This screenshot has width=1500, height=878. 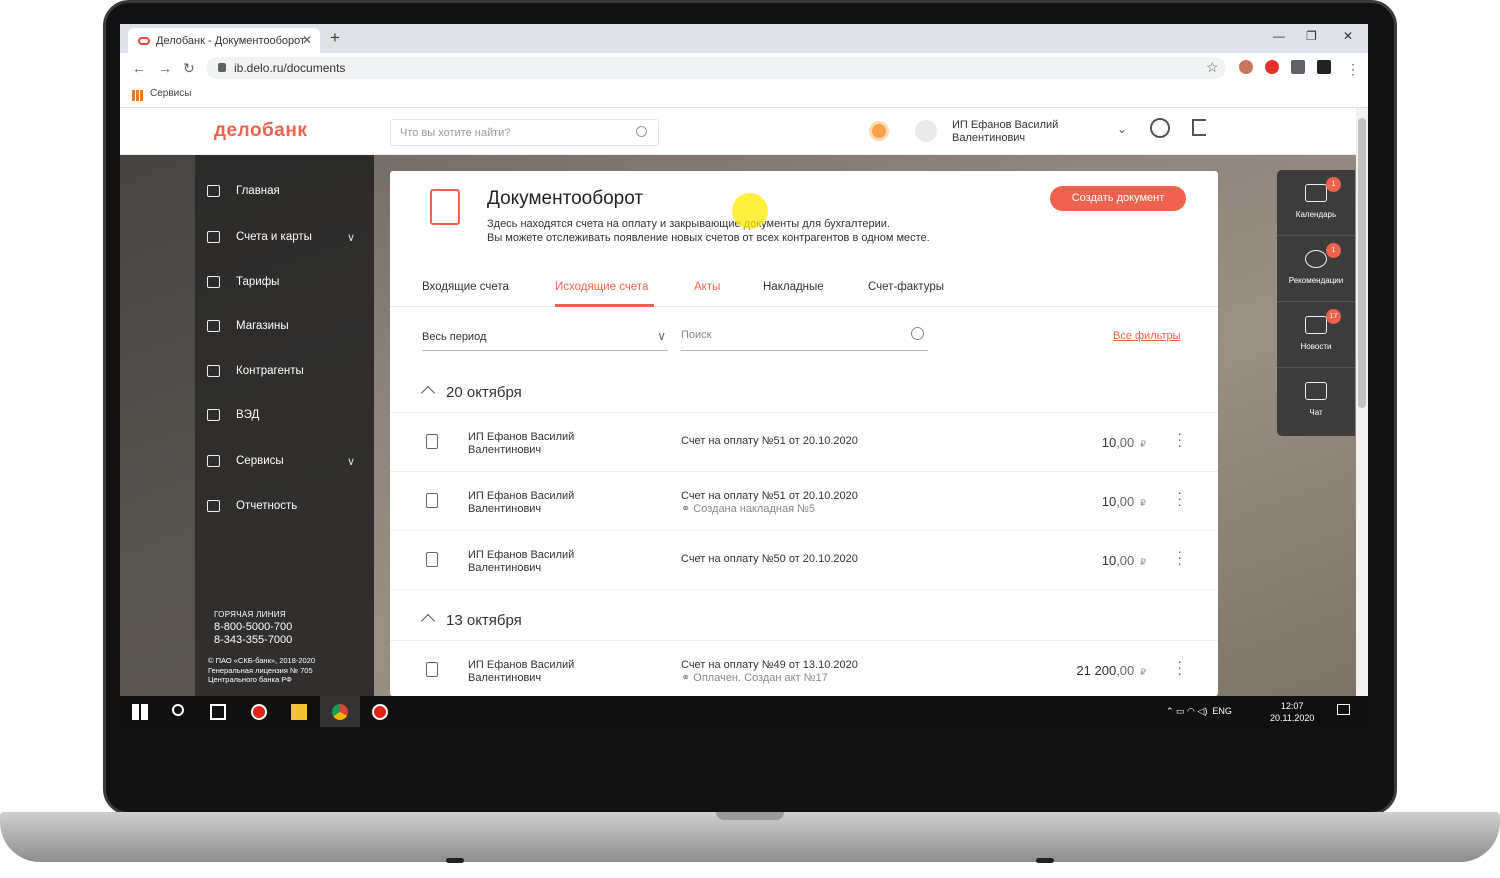 What do you see at coordinates (1316, 280) in the screenshot?
I see `recommendations-label: Рекомендации` at bounding box center [1316, 280].